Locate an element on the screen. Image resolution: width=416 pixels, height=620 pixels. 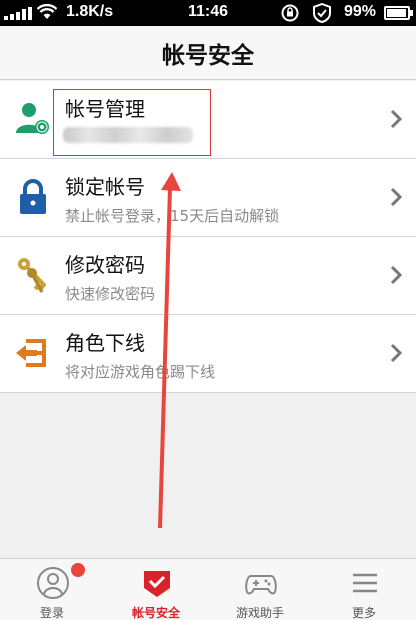
notification-dot is located at coordinates (78, 570).